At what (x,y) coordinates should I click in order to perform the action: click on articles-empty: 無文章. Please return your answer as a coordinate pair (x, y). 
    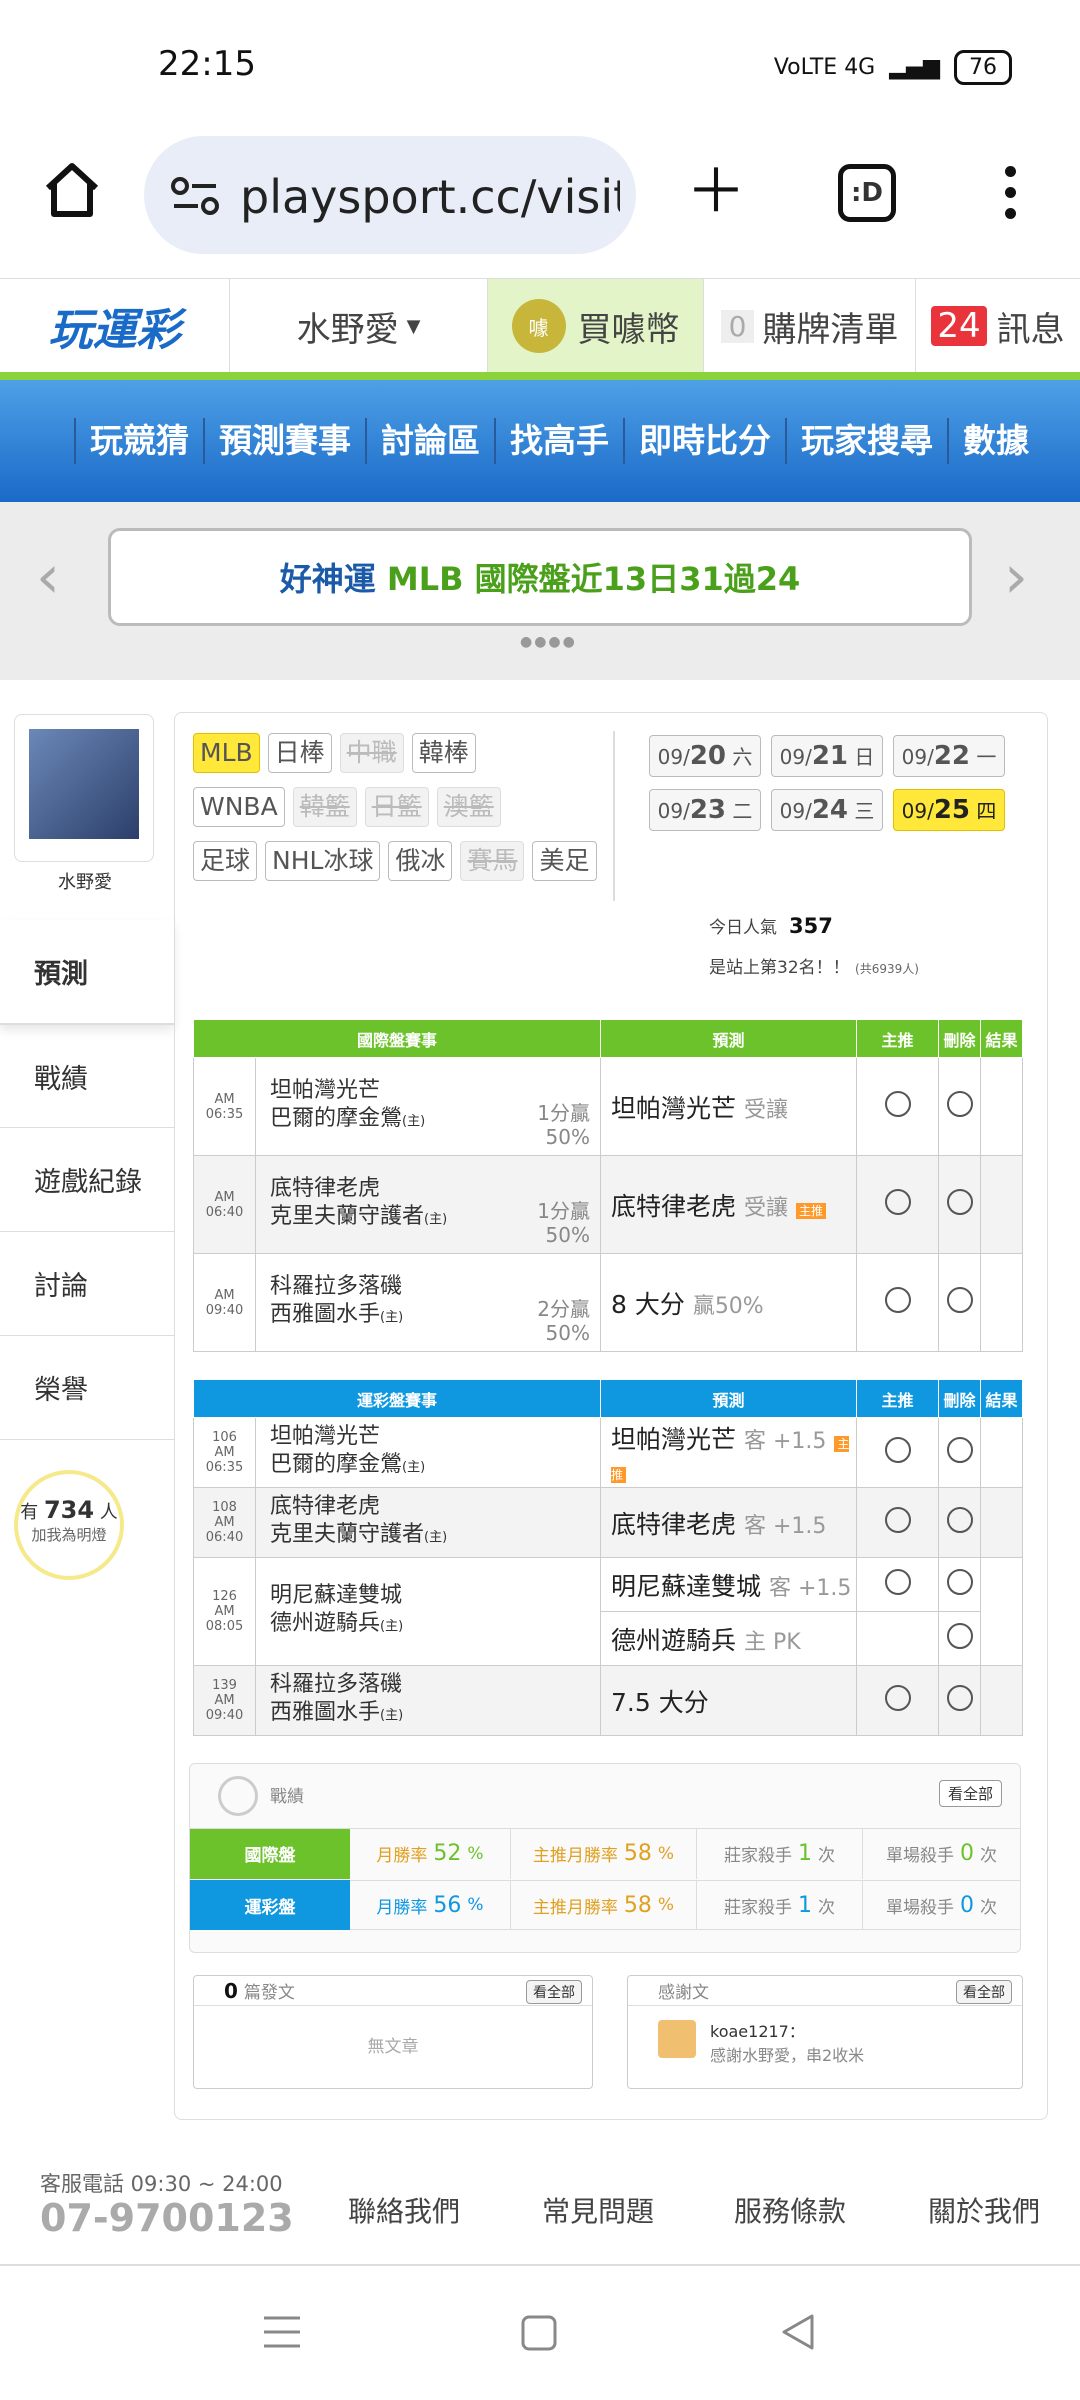
    Looking at the image, I should click on (393, 2047).